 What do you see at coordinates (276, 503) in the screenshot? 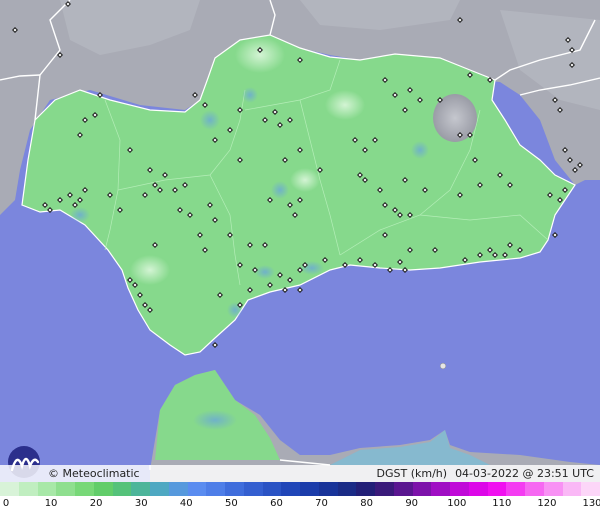
I see `scale-tick-label: 60` at bounding box center [276, 503].